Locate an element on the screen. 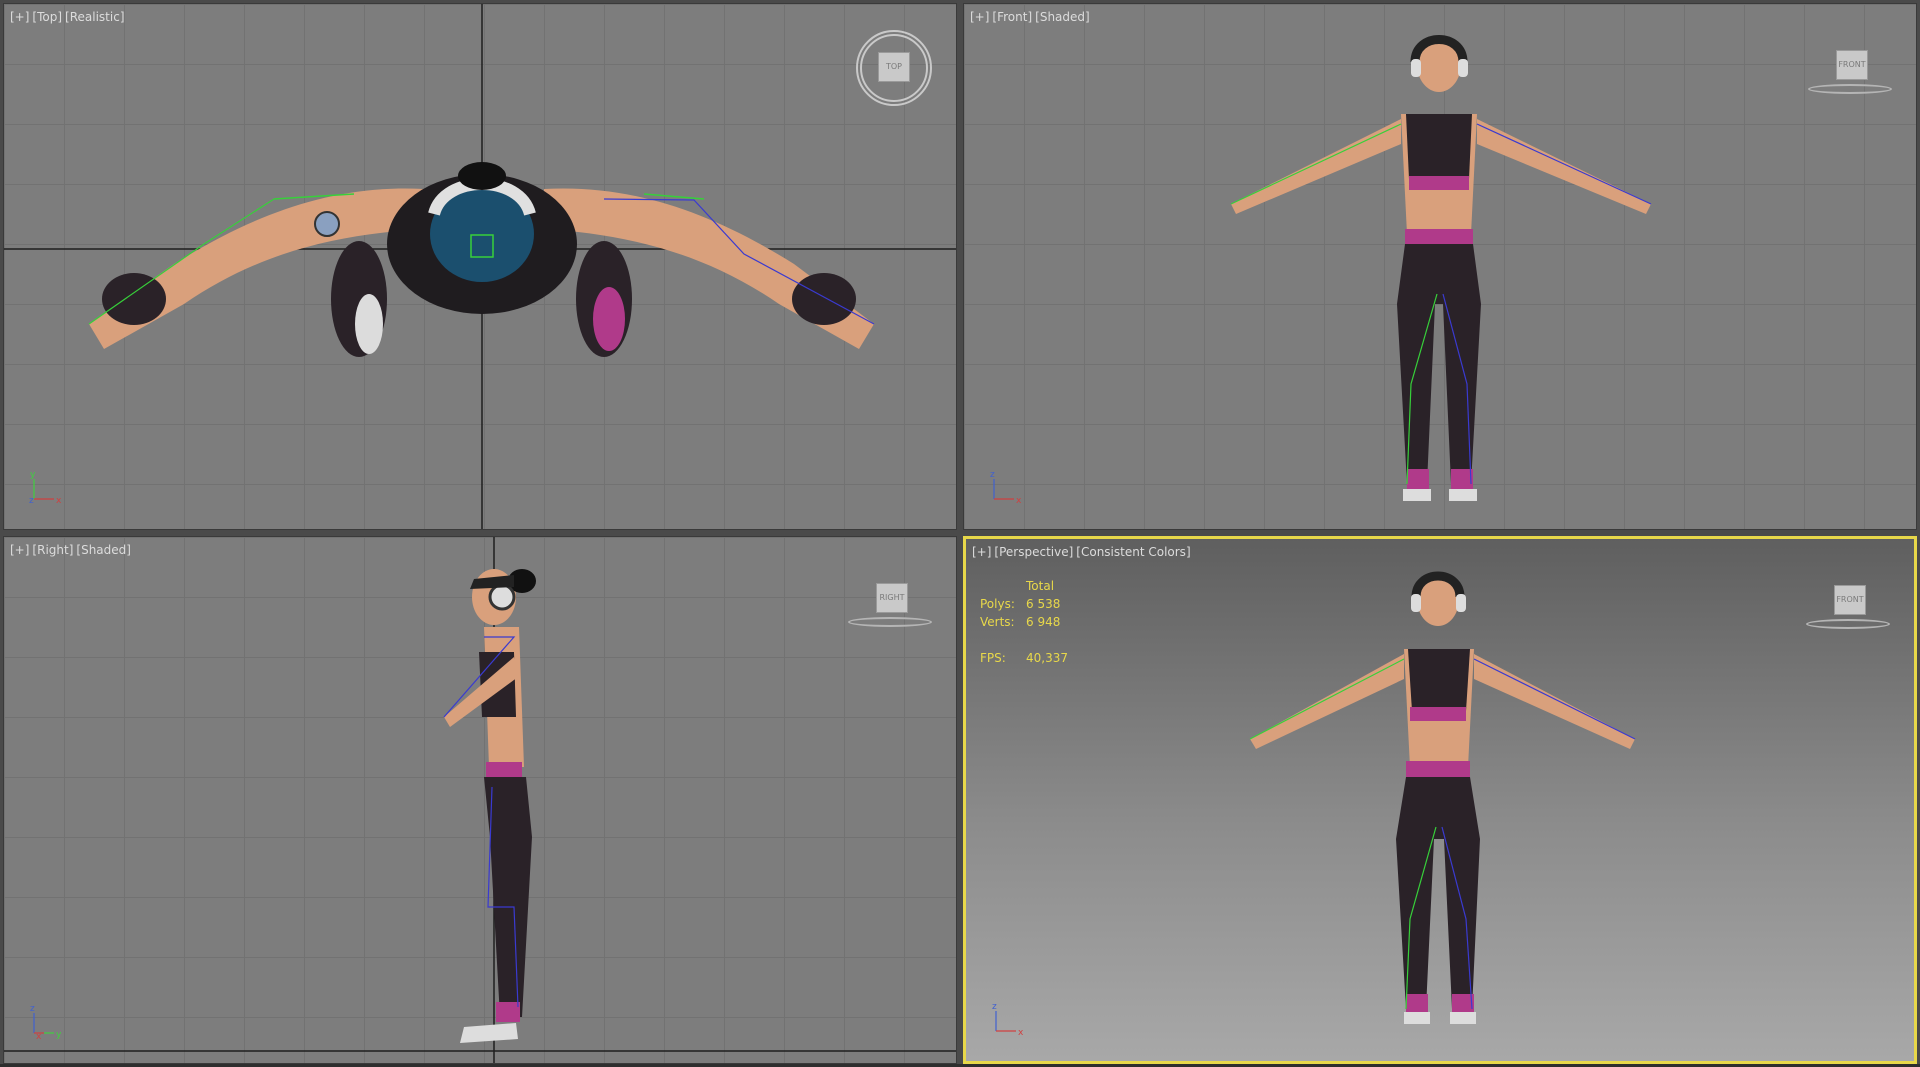 This screenshot has width=1920, height=1067. viewcube: RIGHT is located at coordinates (890, 607).